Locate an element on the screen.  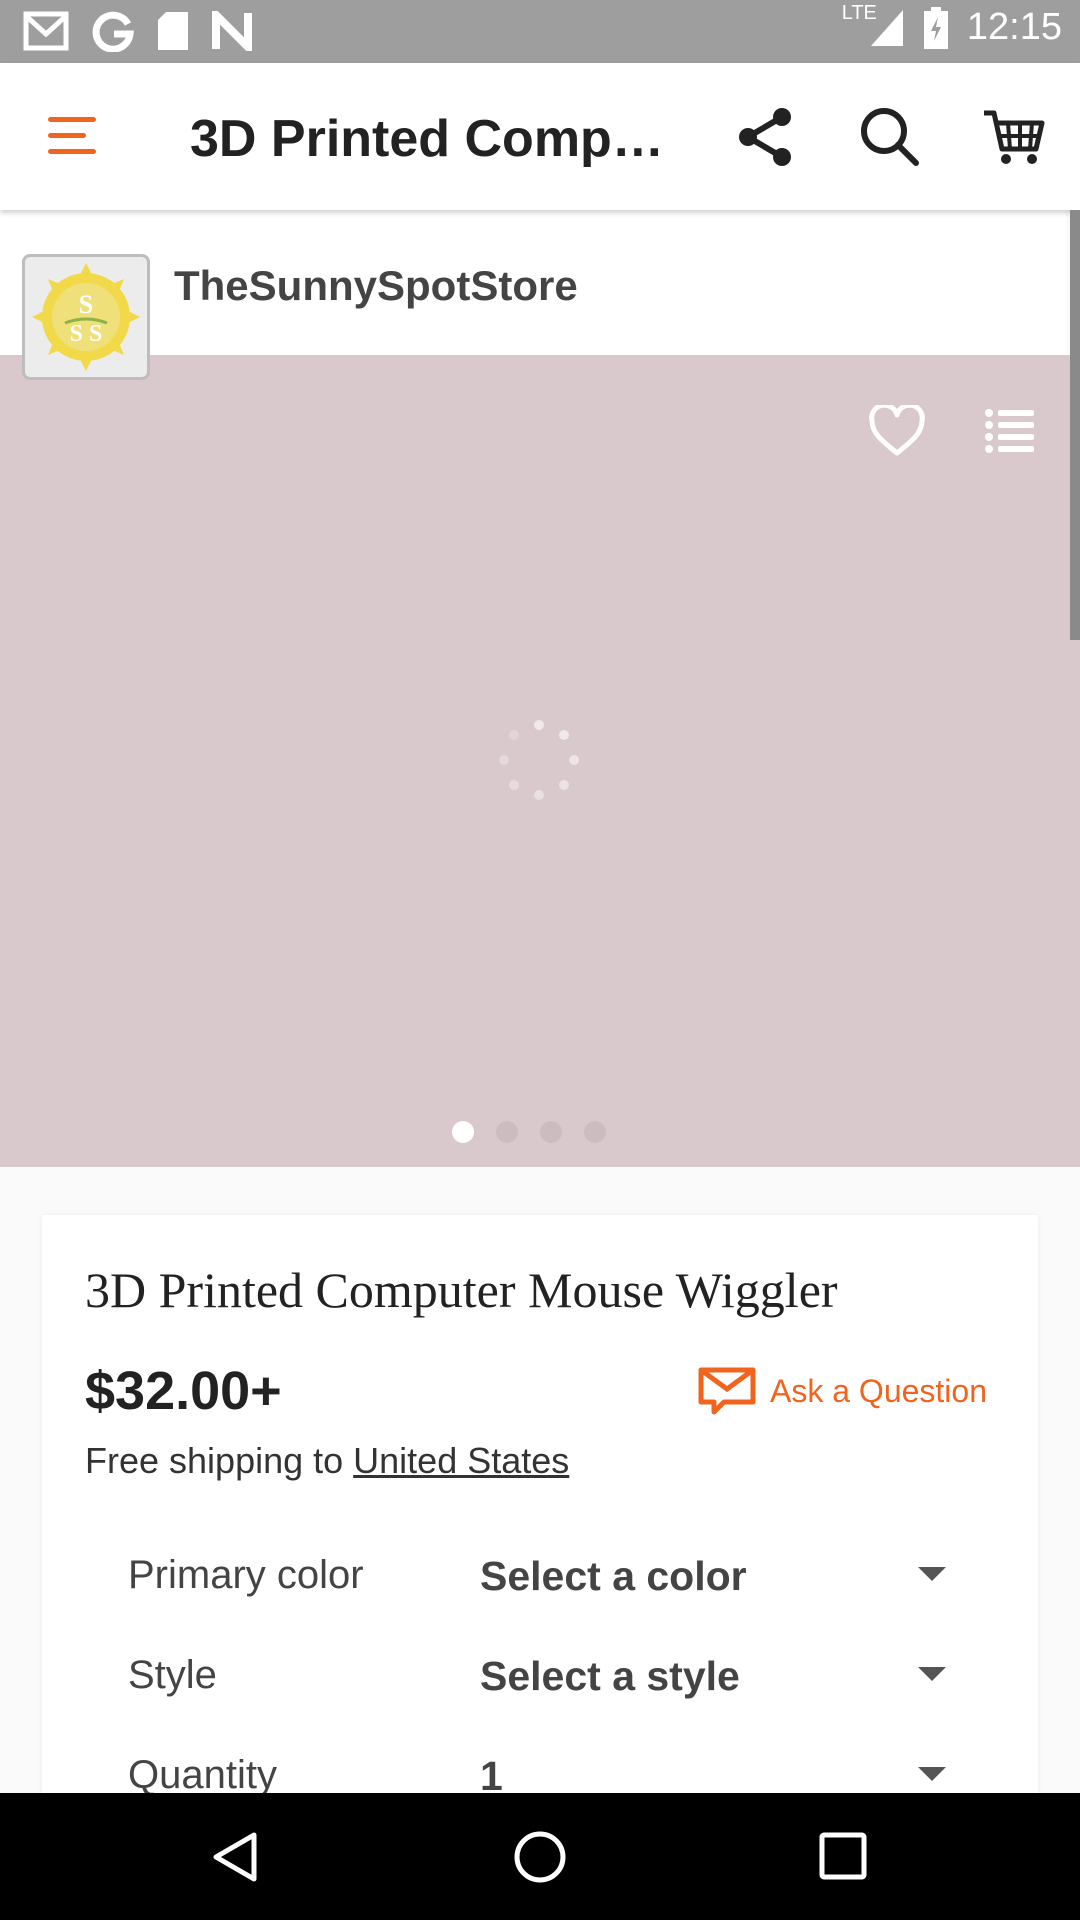
product-price: $32.00+ is located at coordinates (183, 1391).